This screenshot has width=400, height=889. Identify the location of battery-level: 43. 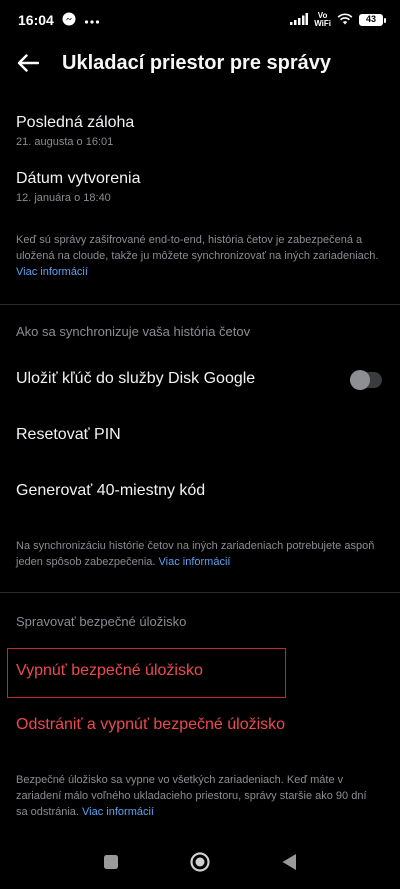
(371, 20).